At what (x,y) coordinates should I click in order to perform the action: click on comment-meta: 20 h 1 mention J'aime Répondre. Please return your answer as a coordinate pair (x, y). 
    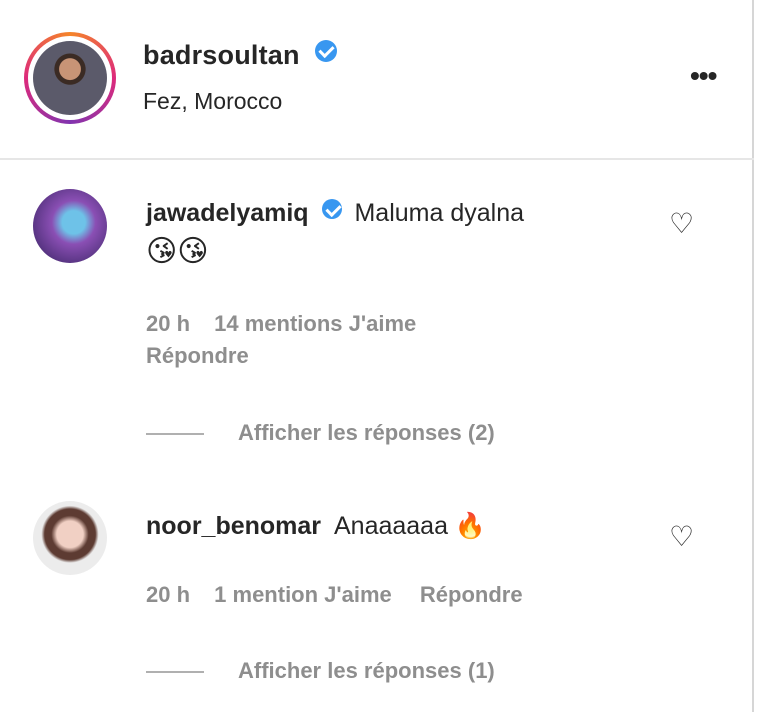
    Looking at the image, I should click on (334, 595).